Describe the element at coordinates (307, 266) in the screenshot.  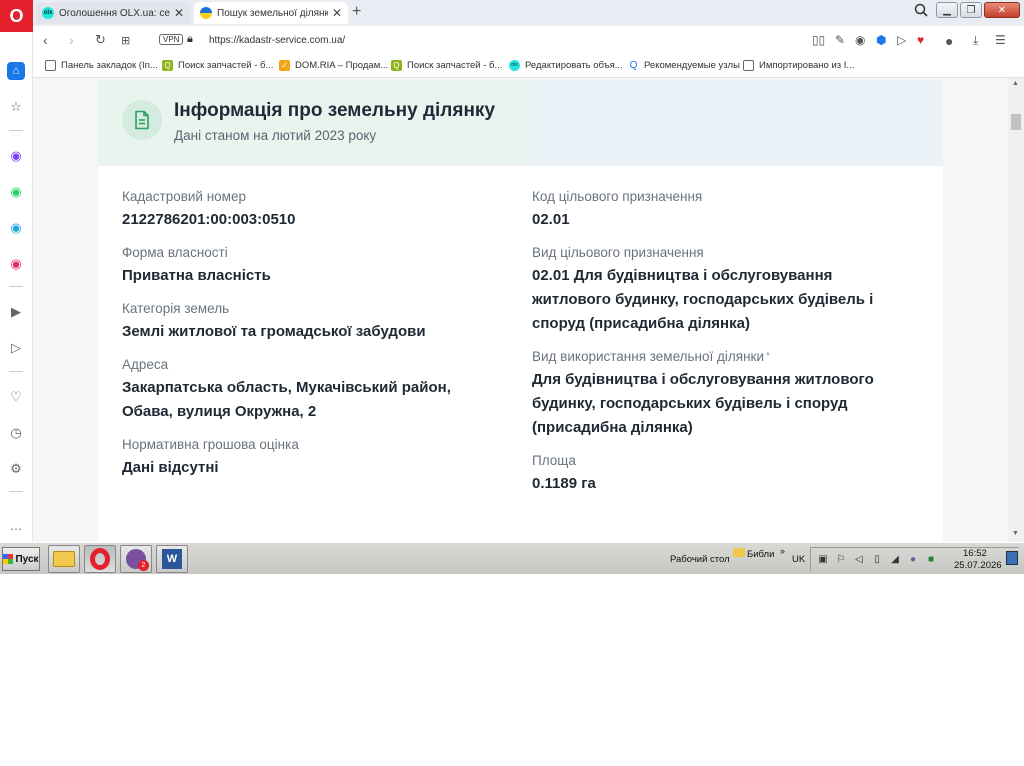
I see `field-ownership: Форма власності Приватна власність` at that location.